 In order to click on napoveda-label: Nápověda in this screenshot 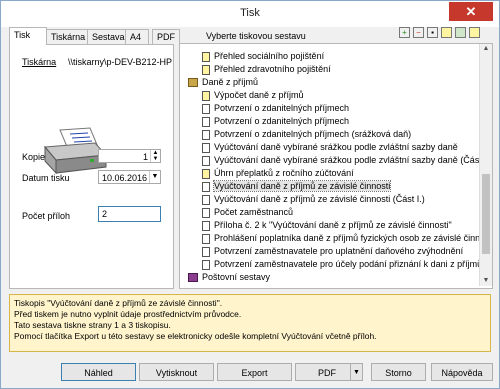, I will do `click(462, 373)`.